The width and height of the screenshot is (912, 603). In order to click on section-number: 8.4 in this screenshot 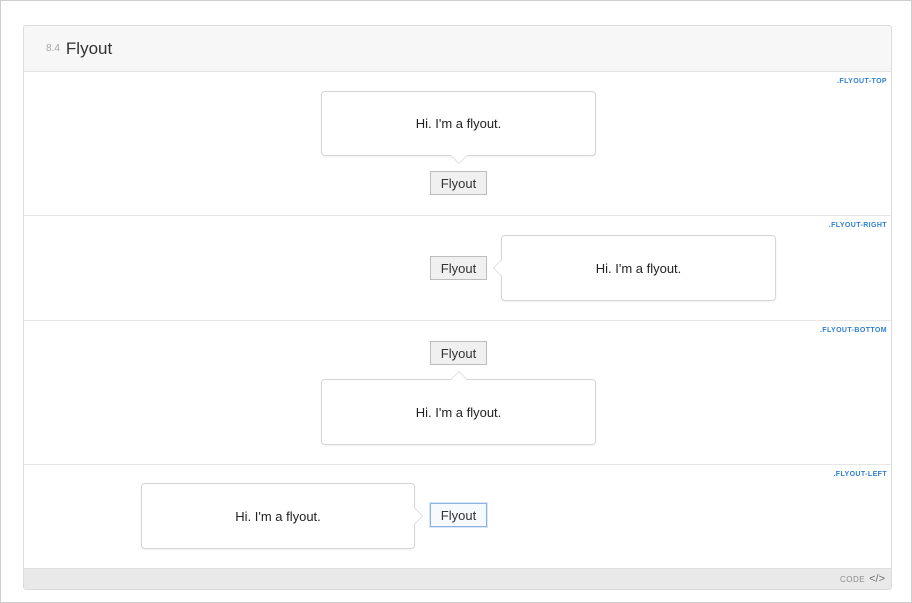, I will do `click(53, 48)`.